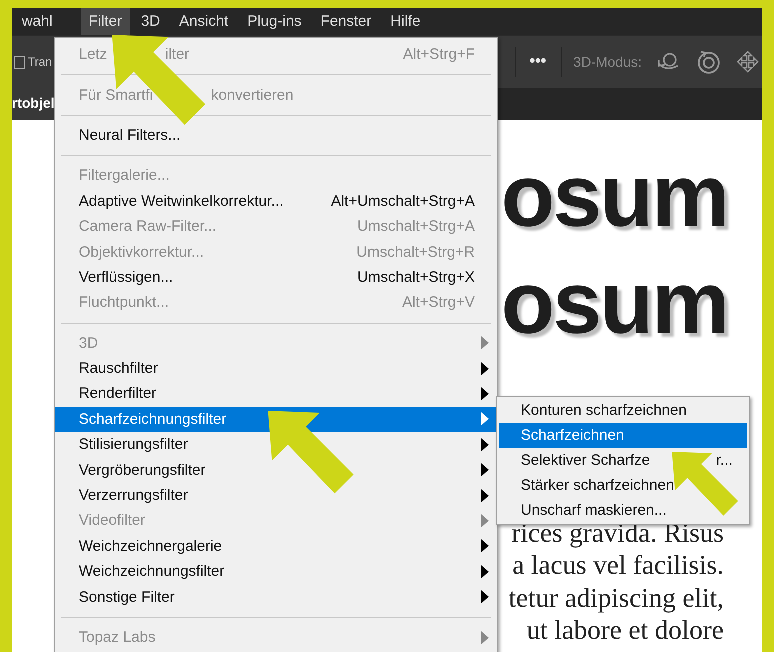  Describe the element at coordinates (40, 62) in the screenshot. I see `checkbox-label: Tran` at that location.